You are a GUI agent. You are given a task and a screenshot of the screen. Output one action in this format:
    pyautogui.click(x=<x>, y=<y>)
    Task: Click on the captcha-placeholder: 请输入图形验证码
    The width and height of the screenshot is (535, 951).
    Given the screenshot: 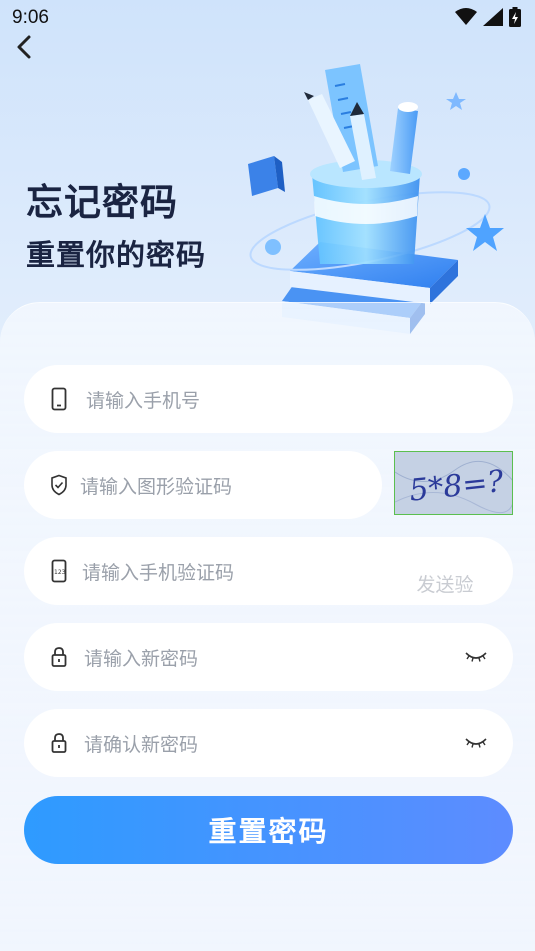 What is the action you would take?
    pyautogui.click(x=156, y=486)
    